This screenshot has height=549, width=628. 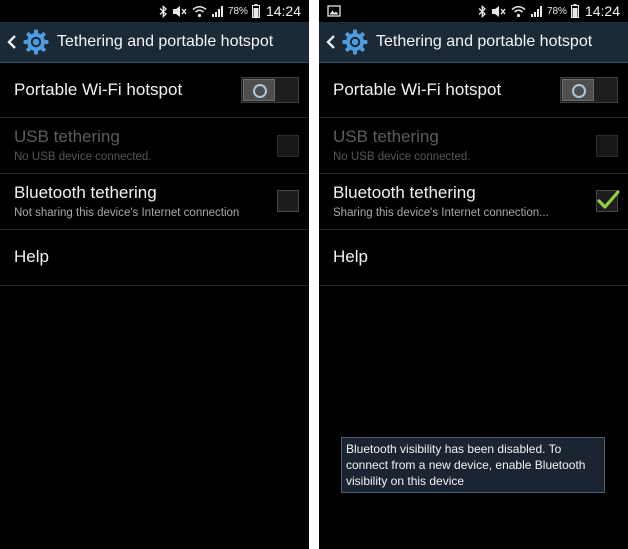 I want to click on checkmark-icon, so click(x=608, y=199).